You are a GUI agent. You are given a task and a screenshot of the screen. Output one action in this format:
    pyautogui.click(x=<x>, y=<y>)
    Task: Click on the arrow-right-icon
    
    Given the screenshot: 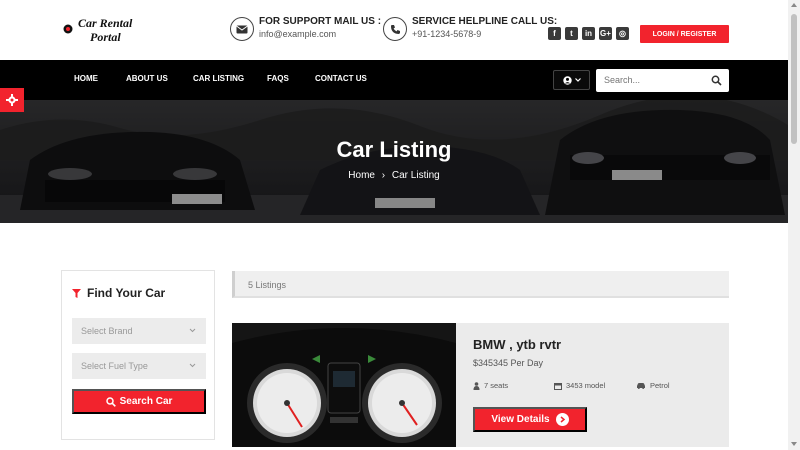 What is the action you would take?
    pyautogui.click(x=562, y=419)
    